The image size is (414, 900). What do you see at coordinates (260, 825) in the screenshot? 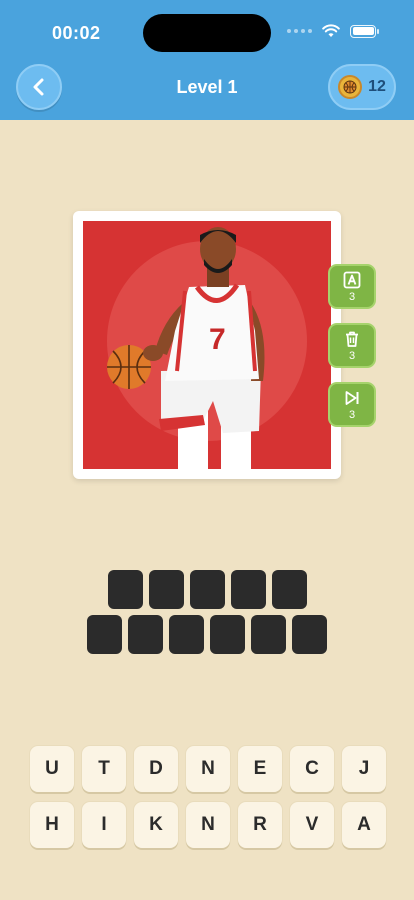
I see `letter-key: R` at bounding box center [260, 825].